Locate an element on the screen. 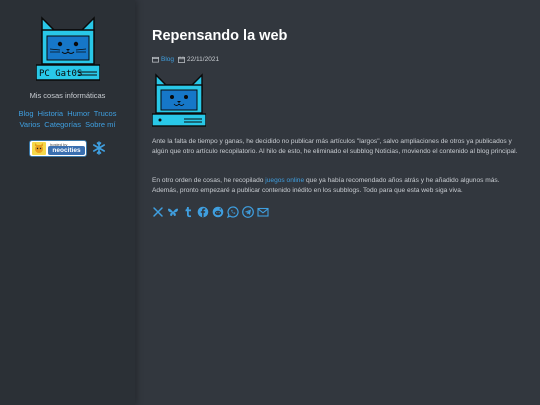 Image resolution: width=540 pixels, height=405 pixels. email-icon is located at coordinates (263, 211).